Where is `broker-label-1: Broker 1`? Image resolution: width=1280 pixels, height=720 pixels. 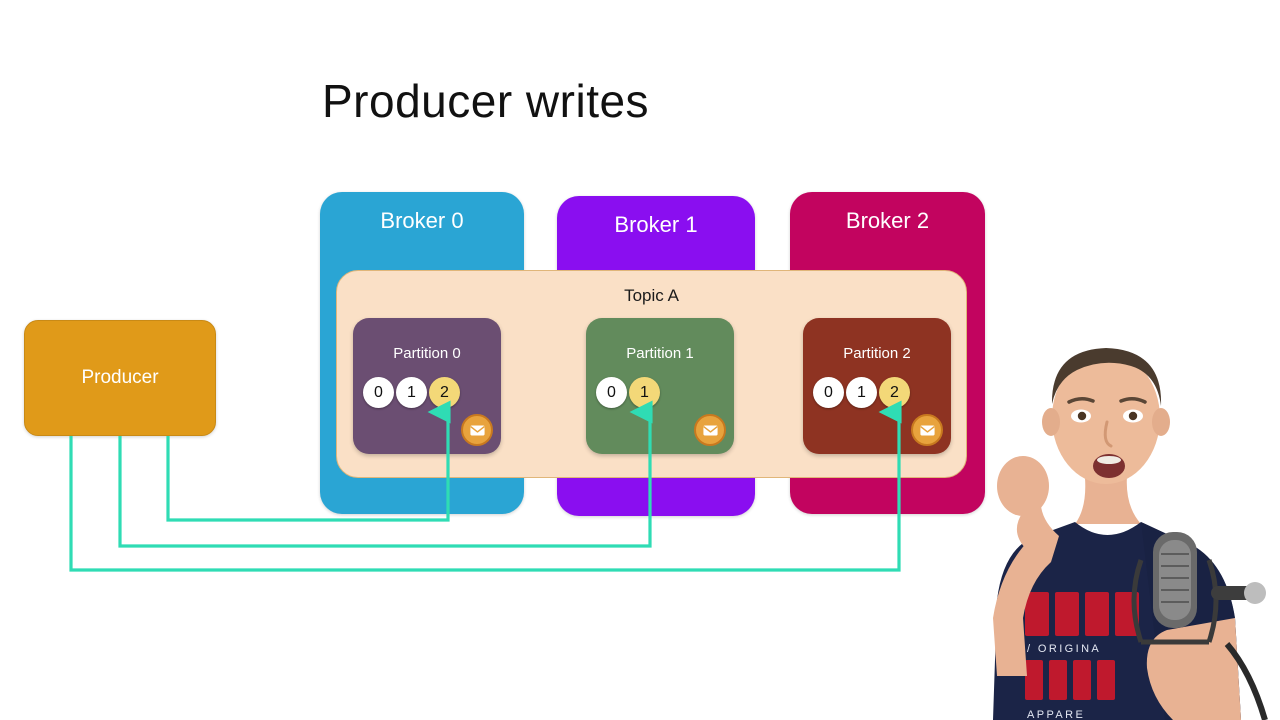
broker-label-1: Broker 1 is located at coordinates (656, 224).